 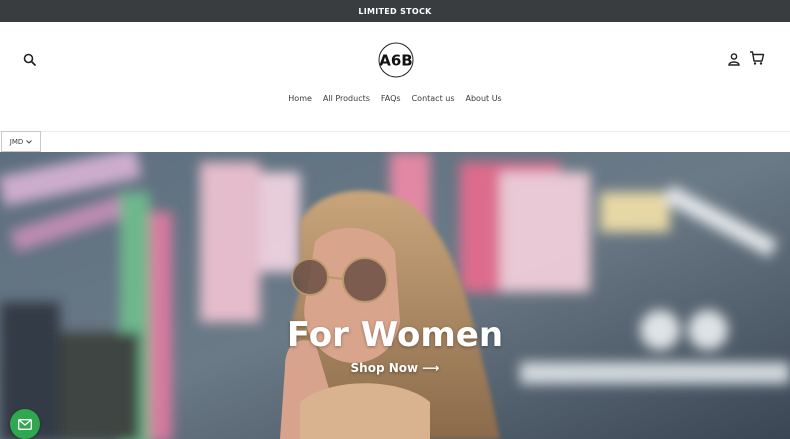 I want to click on shop-now-link: Shop Now ⟶, so click(x=395, y=368).